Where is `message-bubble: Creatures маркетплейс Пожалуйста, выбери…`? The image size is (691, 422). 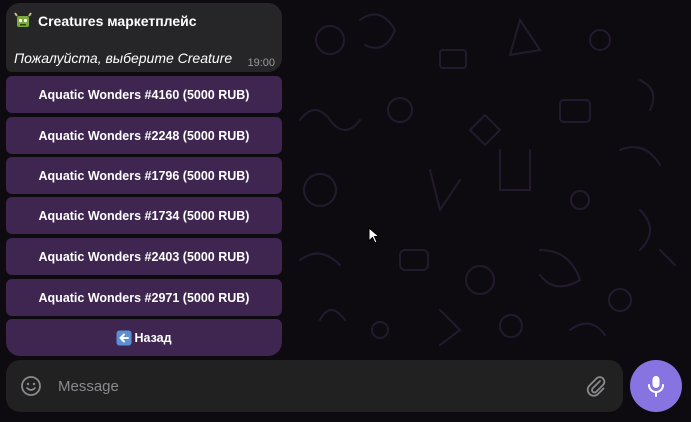
message-bubble: Creatures маркетплейс Пожалуйста, выбери… is located at coordinates (144, 37).